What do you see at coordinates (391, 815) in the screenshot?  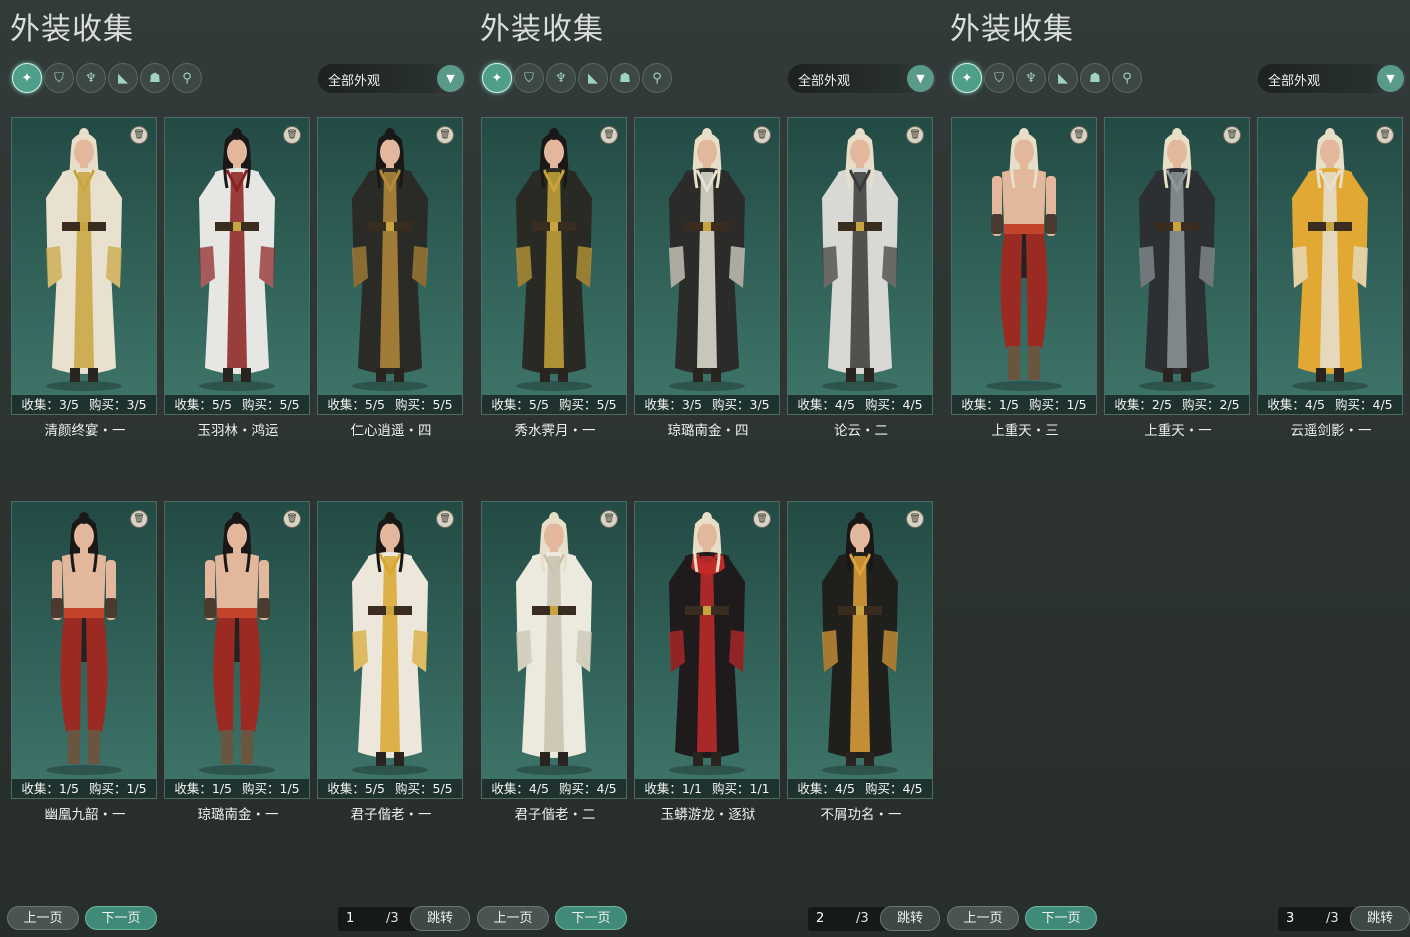 I see `outfit-name: 君子偕老・一` at bounding box center [391, 815].